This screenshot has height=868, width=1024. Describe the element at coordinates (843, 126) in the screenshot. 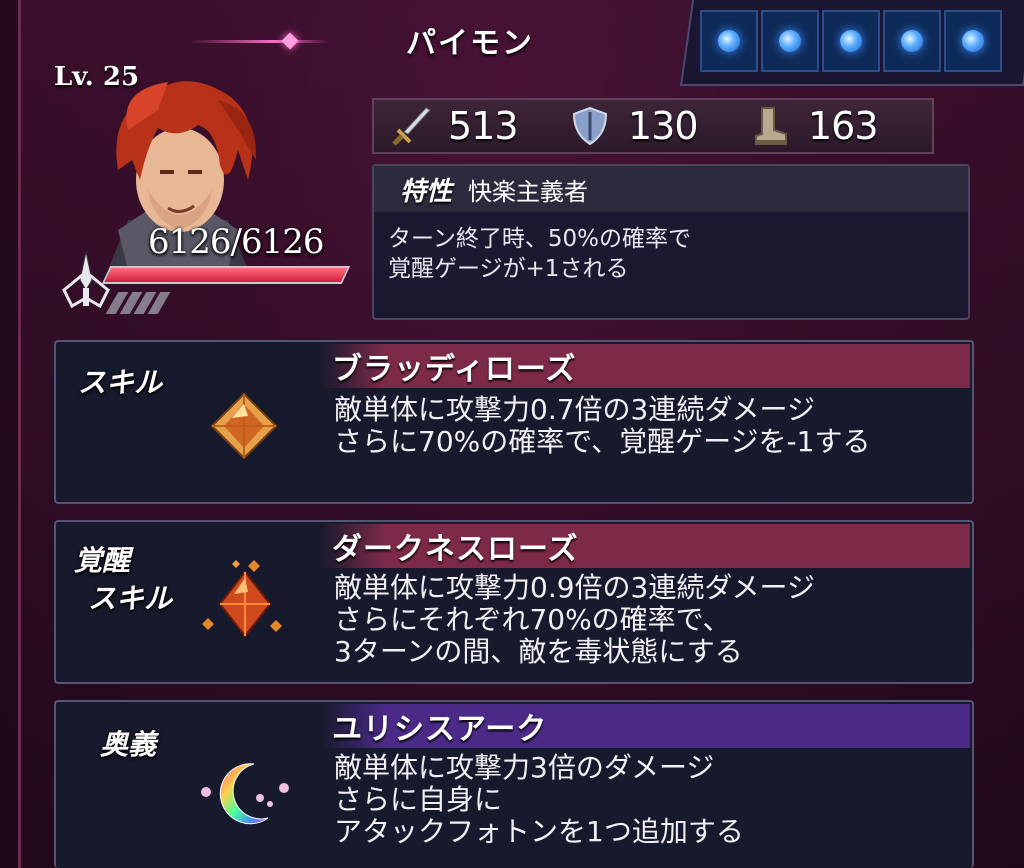

I see `speed-value: 163` at that location.